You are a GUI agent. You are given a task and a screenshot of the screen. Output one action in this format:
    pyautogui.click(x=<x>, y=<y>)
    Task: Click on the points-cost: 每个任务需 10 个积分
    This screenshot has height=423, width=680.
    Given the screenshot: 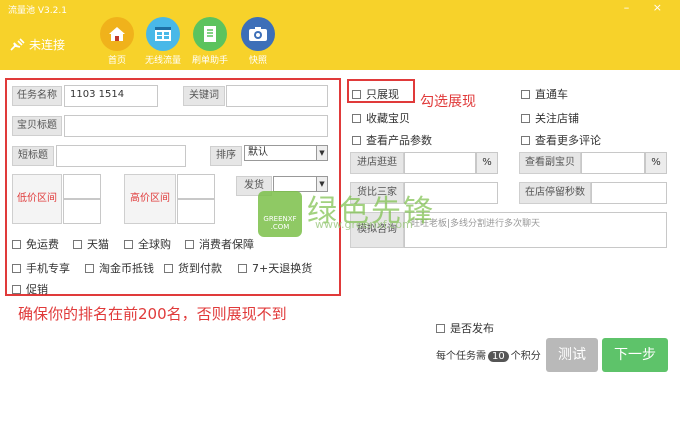 What is the action you would take?
    pyautogui.click(x=488, y=356)
    